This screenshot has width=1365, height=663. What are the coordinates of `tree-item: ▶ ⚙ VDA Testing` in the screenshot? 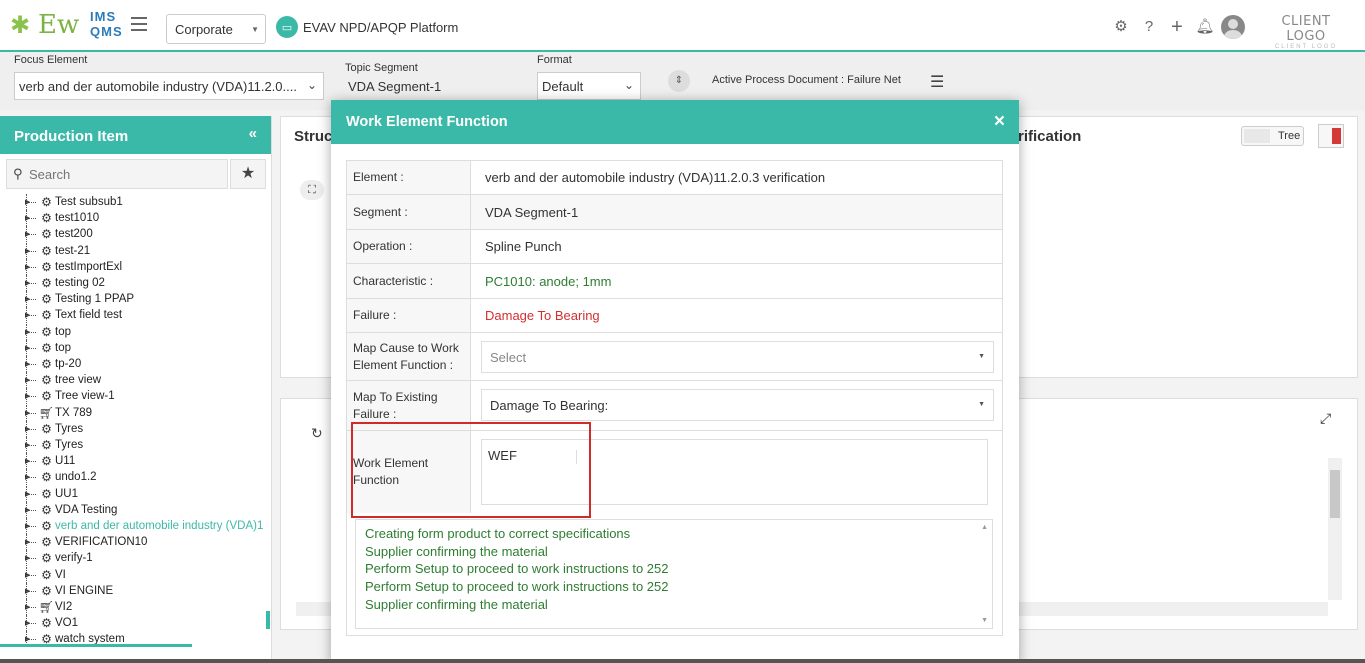 It's located at (70, 509).